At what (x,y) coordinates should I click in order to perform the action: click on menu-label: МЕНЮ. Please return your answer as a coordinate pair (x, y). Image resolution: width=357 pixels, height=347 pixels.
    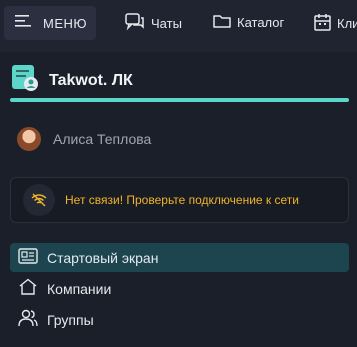
    Looking at the image, I should click on (65, 23).